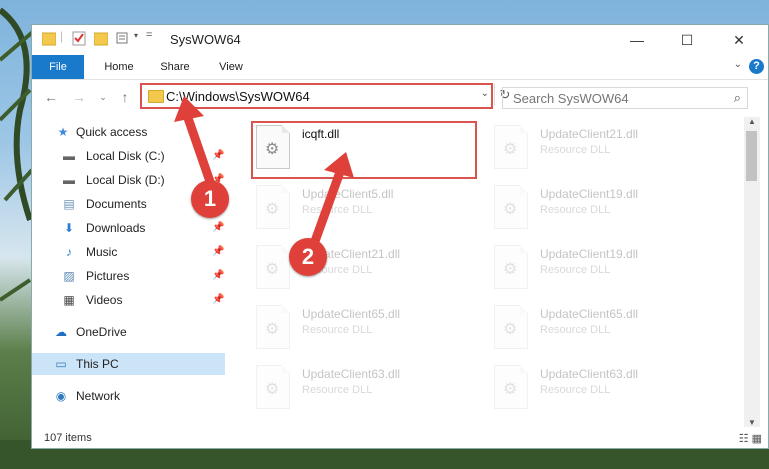 Image resolution: width=769 pixels, height=469 pixels. I want to click on sidebar-item-onedrive: ☁ OneDrive, so click(128, 332).